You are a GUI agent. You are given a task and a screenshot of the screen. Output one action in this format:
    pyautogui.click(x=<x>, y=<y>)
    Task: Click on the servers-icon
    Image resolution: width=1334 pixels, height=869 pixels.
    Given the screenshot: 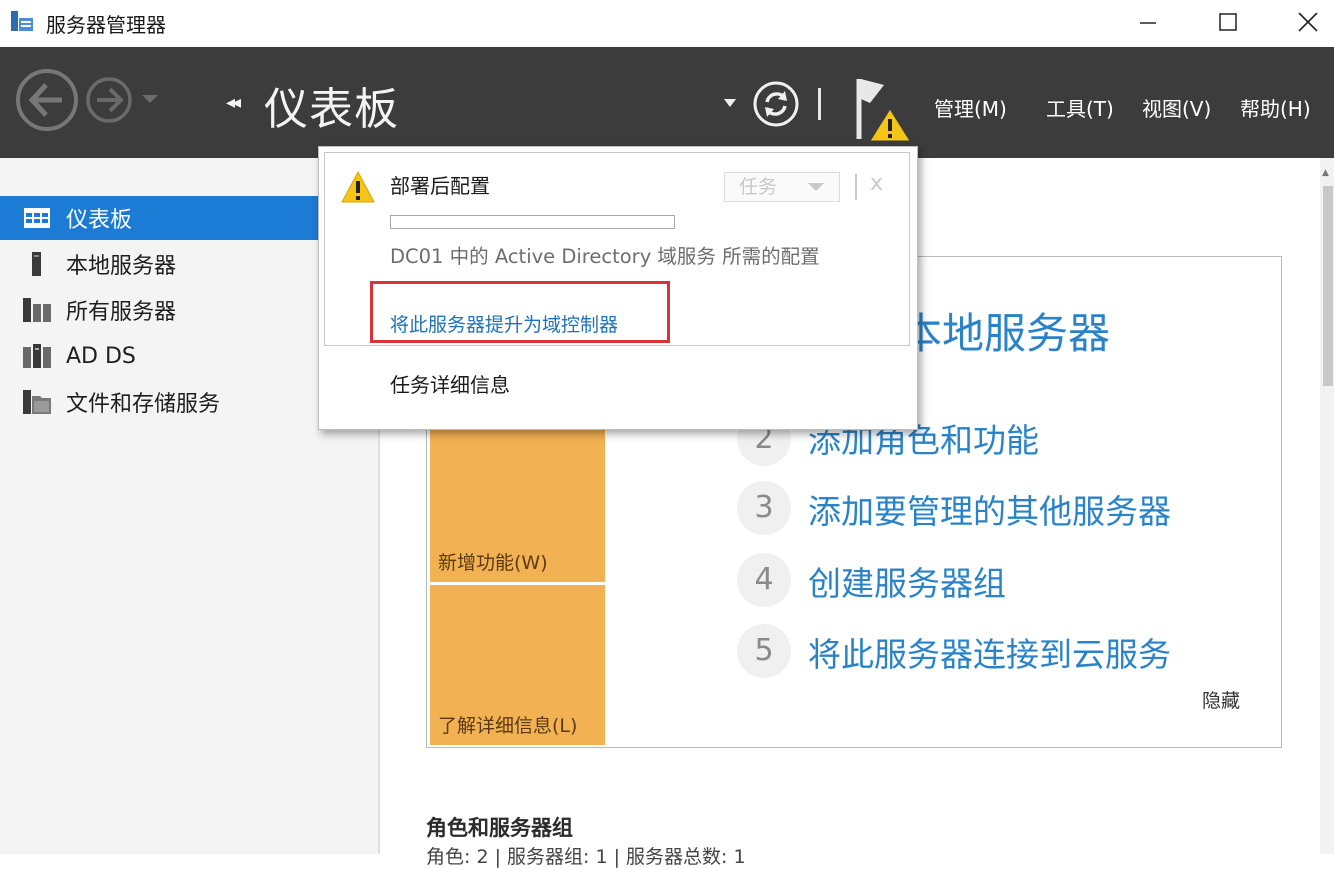 What is the action you would take?
    pyautogui.click(x=37, y=310)
    